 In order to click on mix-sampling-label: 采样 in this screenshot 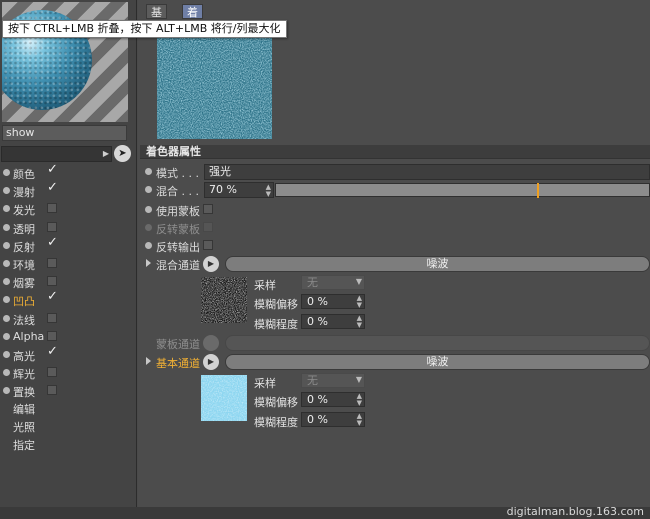, I will do `click(265, 285)`.